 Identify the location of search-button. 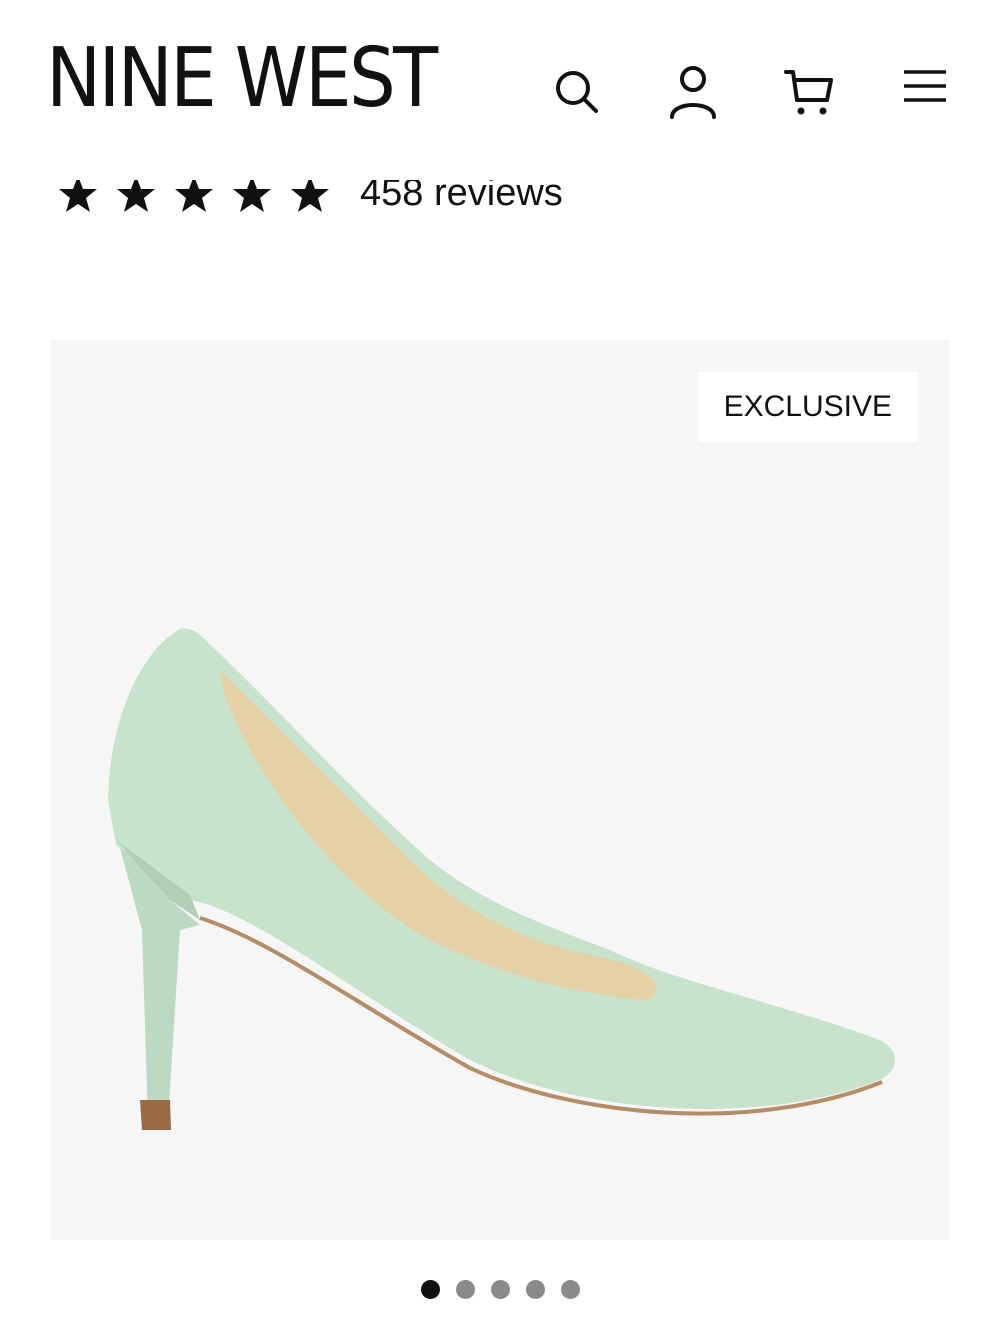
(577, 92).